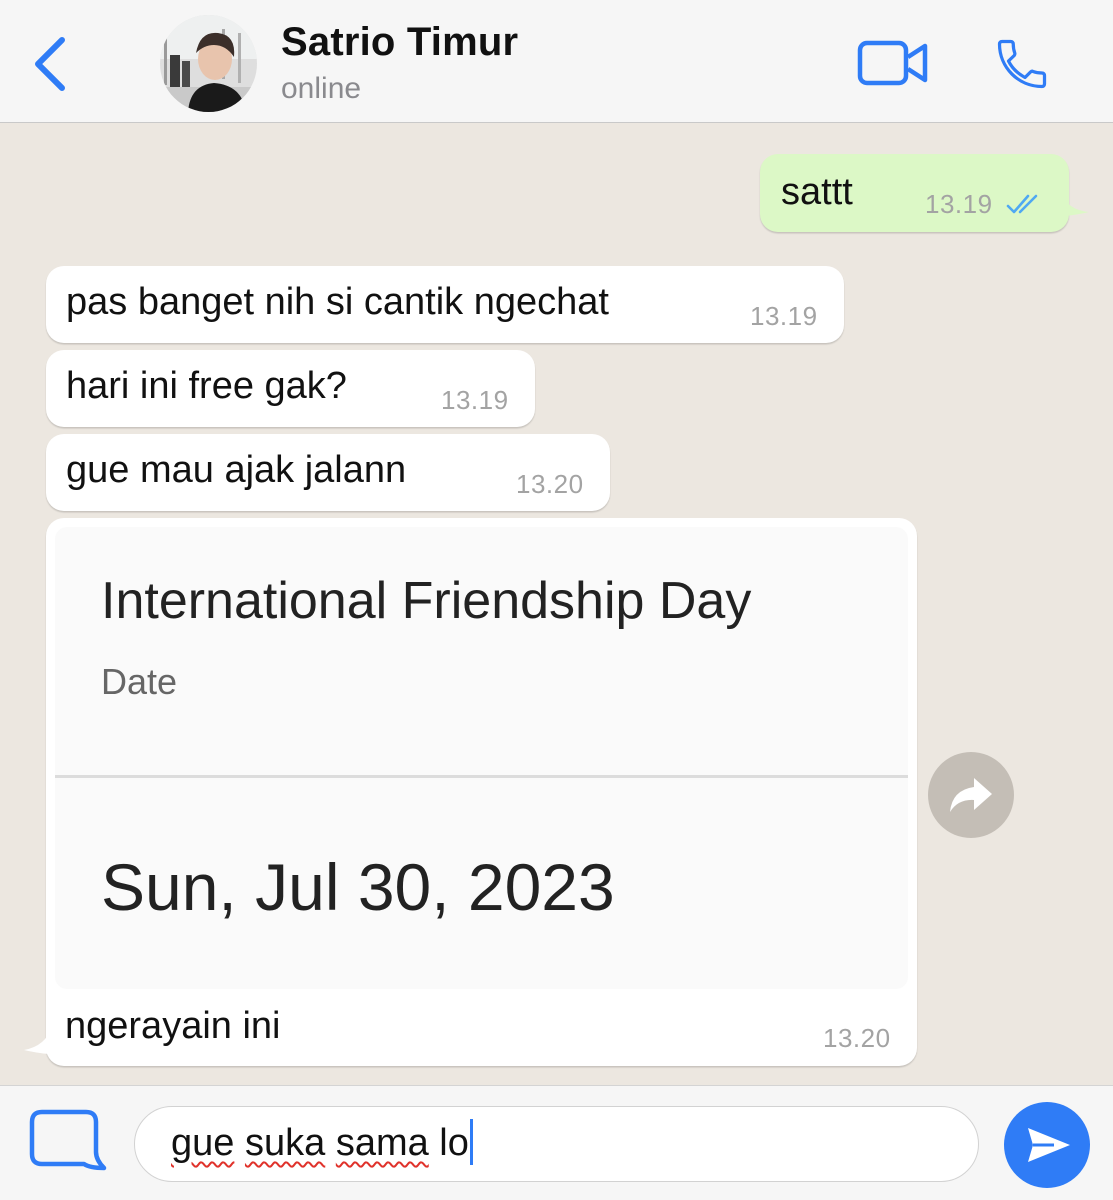 This screenshot has width=1113, height=1200. What do you see at coordinates (208, 63) in the screenshot?
I see `avatar` at bounding box center [208, 63].